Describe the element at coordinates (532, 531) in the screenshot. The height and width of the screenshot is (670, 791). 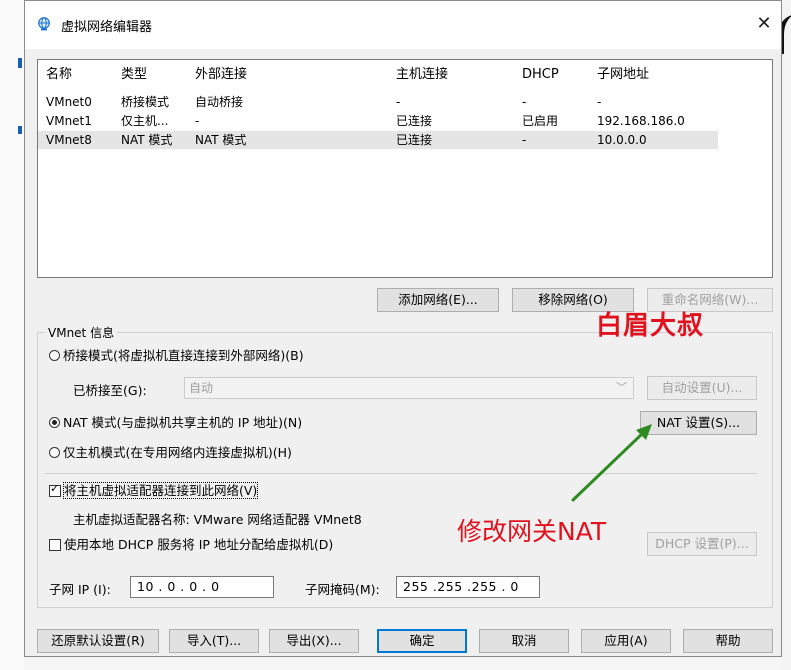
I see `annotation-note: 修改网关NAT` at that location.